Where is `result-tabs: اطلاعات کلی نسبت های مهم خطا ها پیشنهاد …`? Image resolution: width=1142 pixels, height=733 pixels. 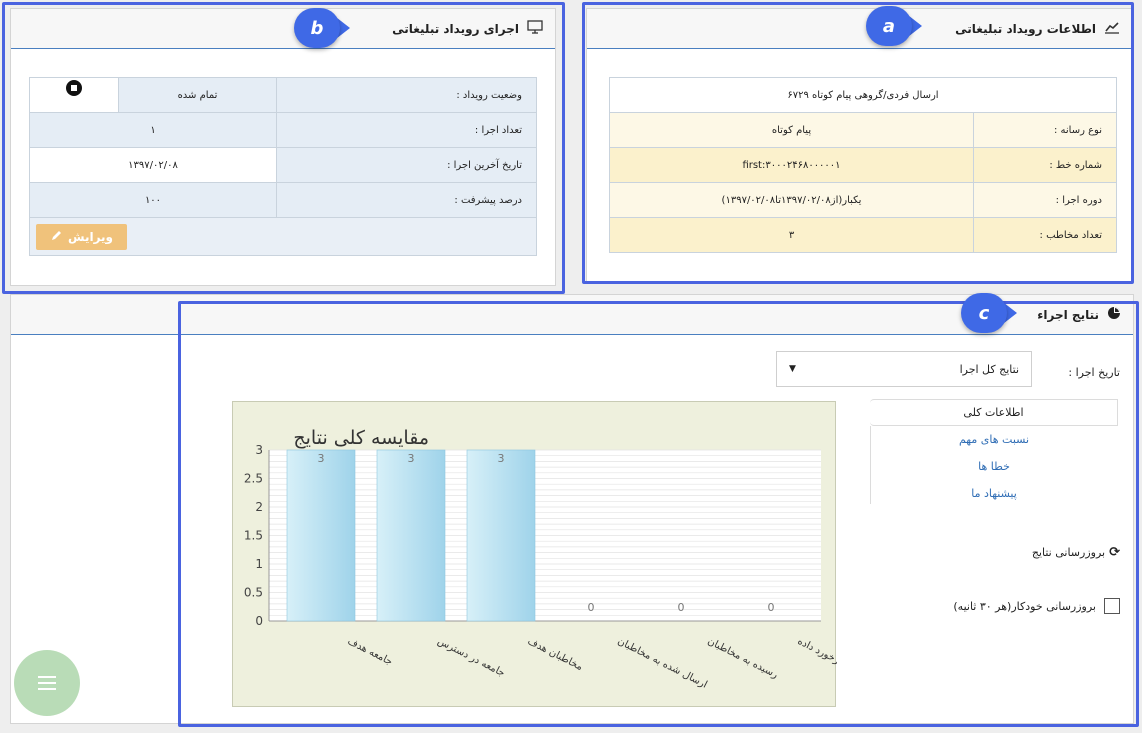 result-tabs: اطلاعات کلی نسبت های مهم خطا ها پیشنهاد … is located at coordinates (994, 453).